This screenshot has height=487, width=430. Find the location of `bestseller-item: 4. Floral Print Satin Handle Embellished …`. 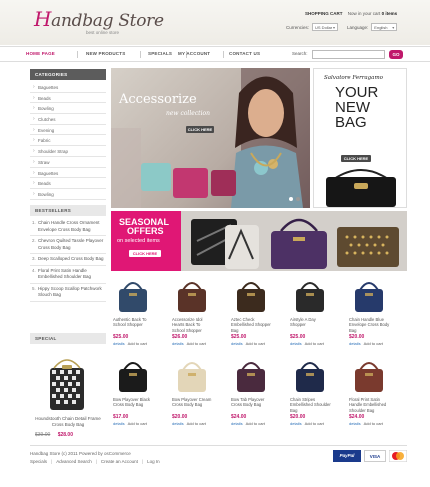

bestseller-item: 4. Floral Print Satin Handle Embellished … is located at coordinates (68, 275).